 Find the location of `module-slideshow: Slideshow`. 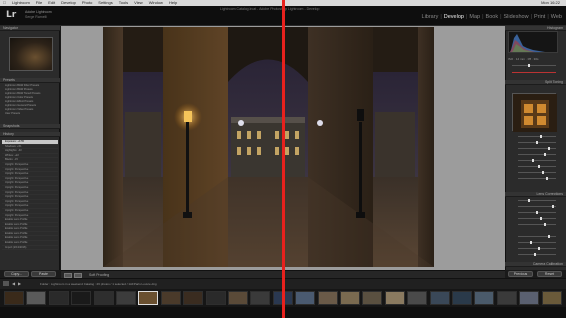

module-slideshow: Slideshow is located at coordinates (516, 17).